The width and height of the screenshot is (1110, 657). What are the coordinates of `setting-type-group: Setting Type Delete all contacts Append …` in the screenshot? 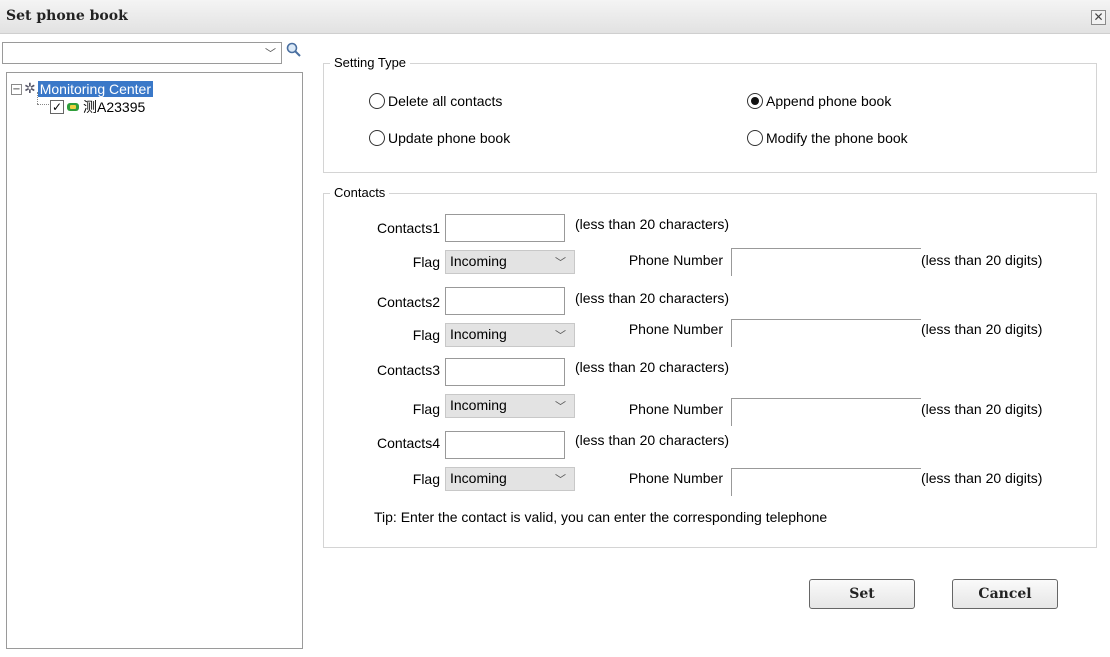 It's located at (710, 114).